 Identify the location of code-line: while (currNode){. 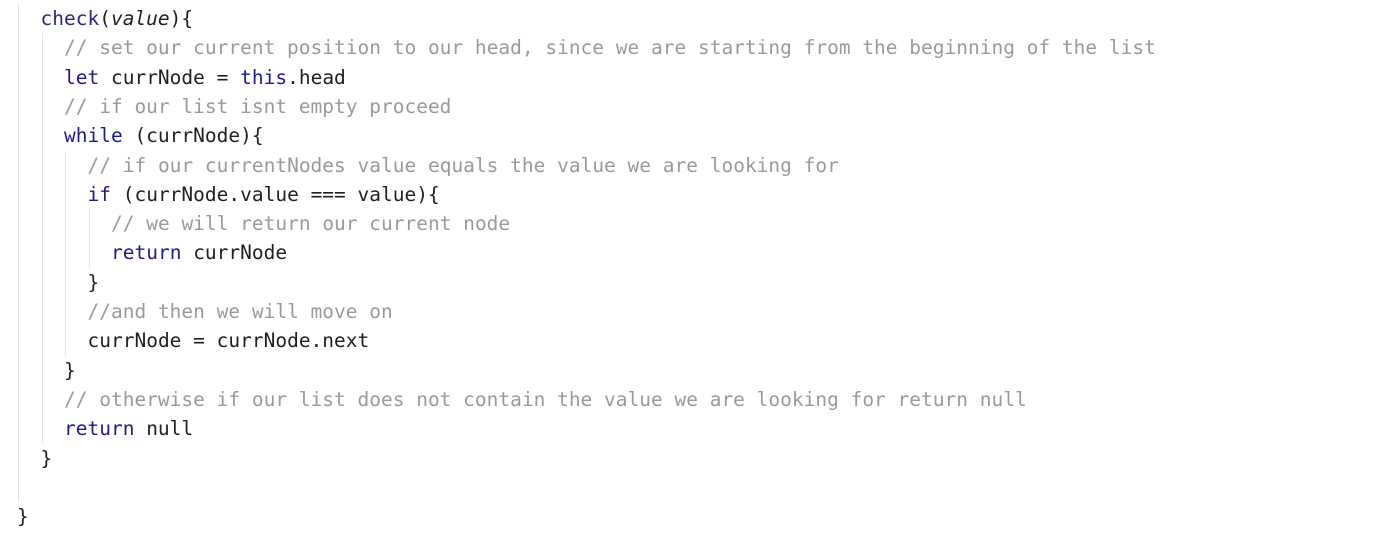
(164, 135).